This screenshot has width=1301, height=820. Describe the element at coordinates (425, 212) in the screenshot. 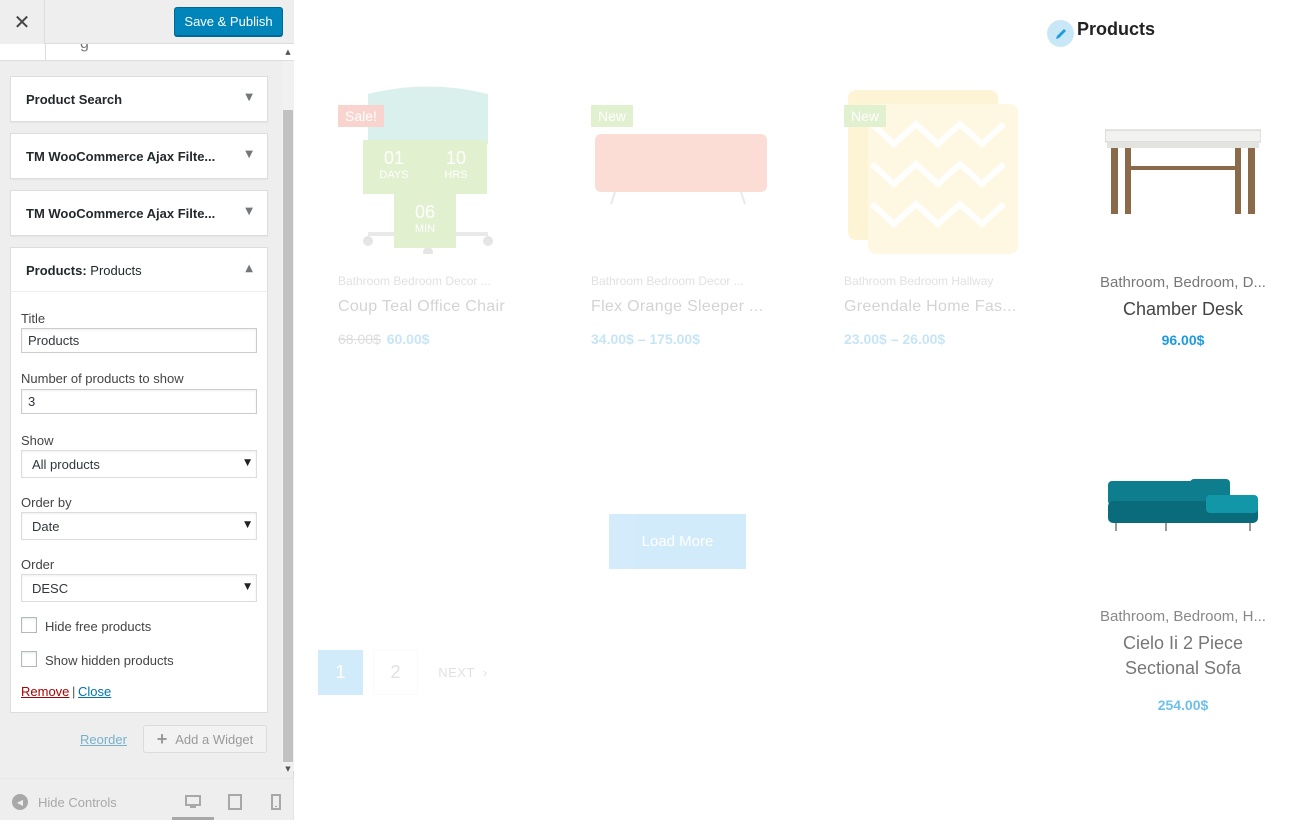

I see `countdown-number: 06` at that location.